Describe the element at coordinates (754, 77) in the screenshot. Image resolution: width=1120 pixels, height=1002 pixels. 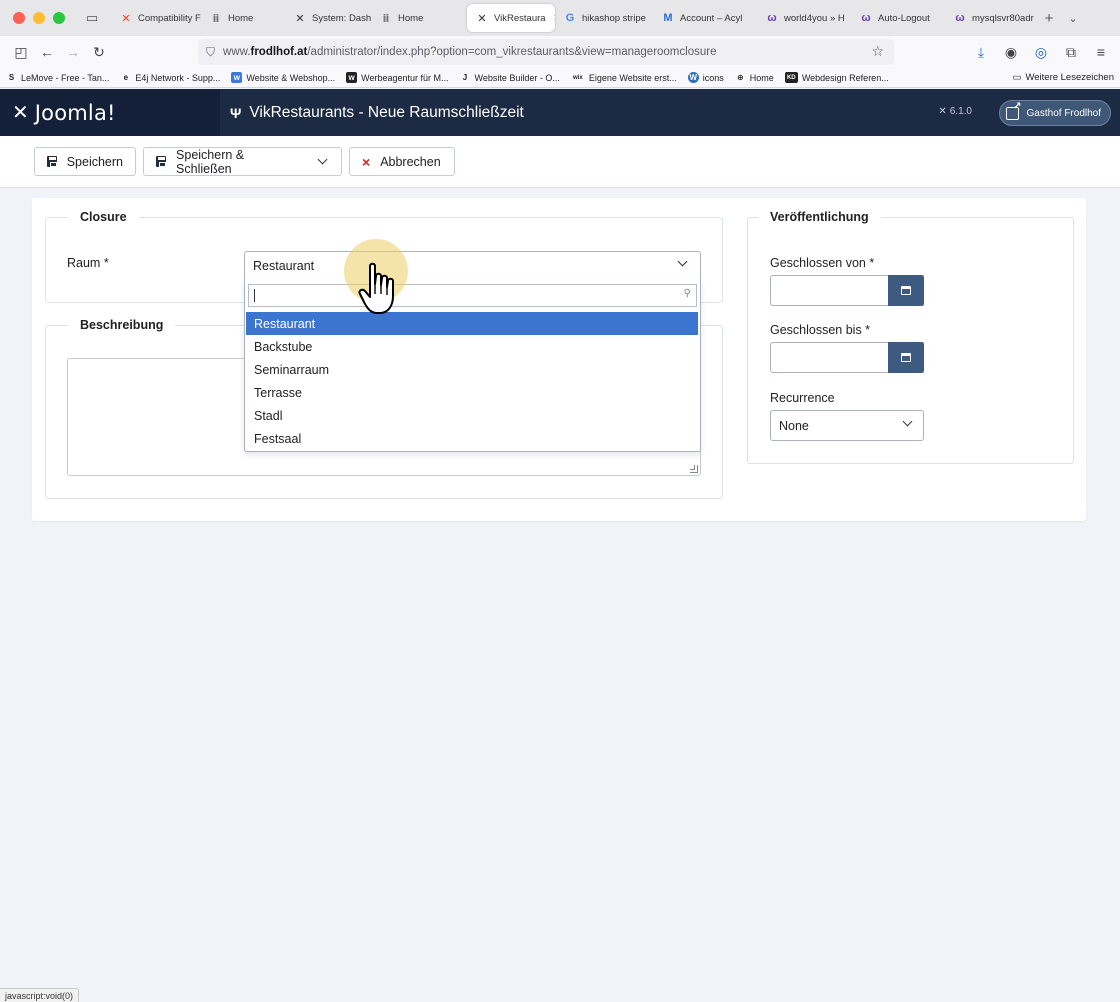
I see `bookmark-item: ⊕ Home` at that location.